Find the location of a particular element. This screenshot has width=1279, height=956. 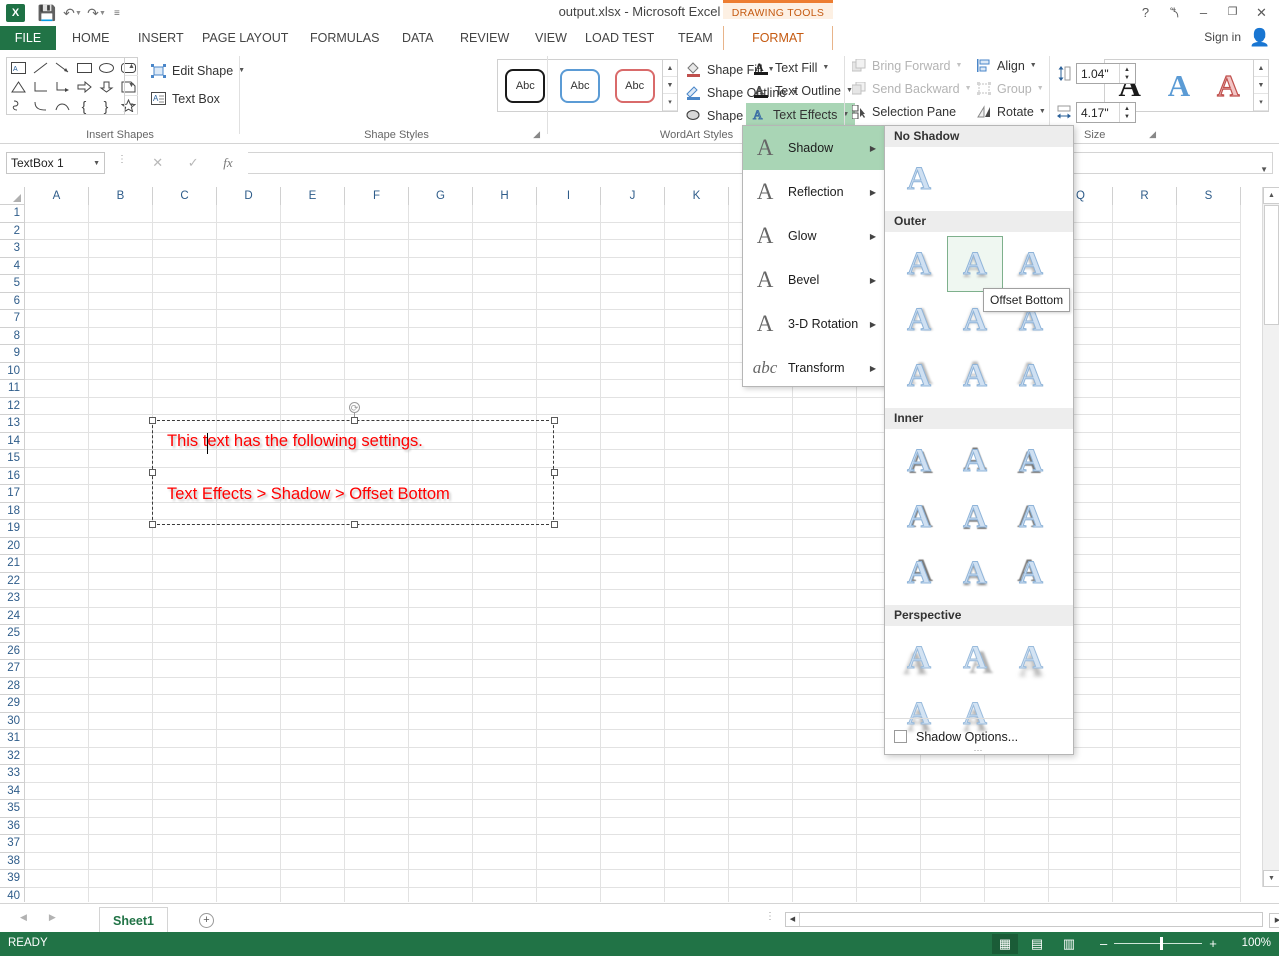

cell-L26 is located at coordinates (761, 651).